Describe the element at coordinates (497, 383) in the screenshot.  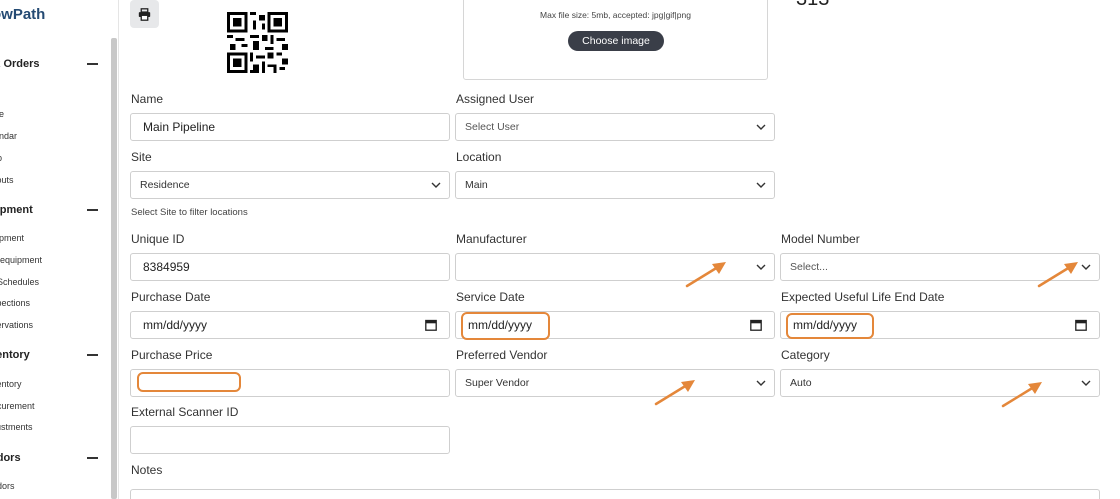
I see `preferred-vendor-value: Super Vendor` at that location.